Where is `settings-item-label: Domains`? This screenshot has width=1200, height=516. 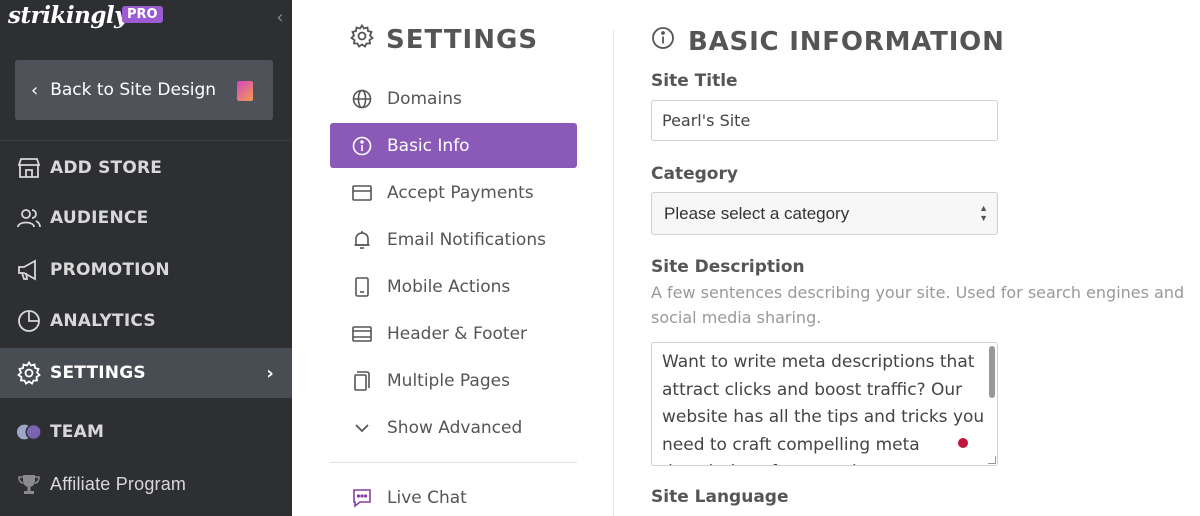 settings-item-label: Domains is located at coordinates (424, 98).